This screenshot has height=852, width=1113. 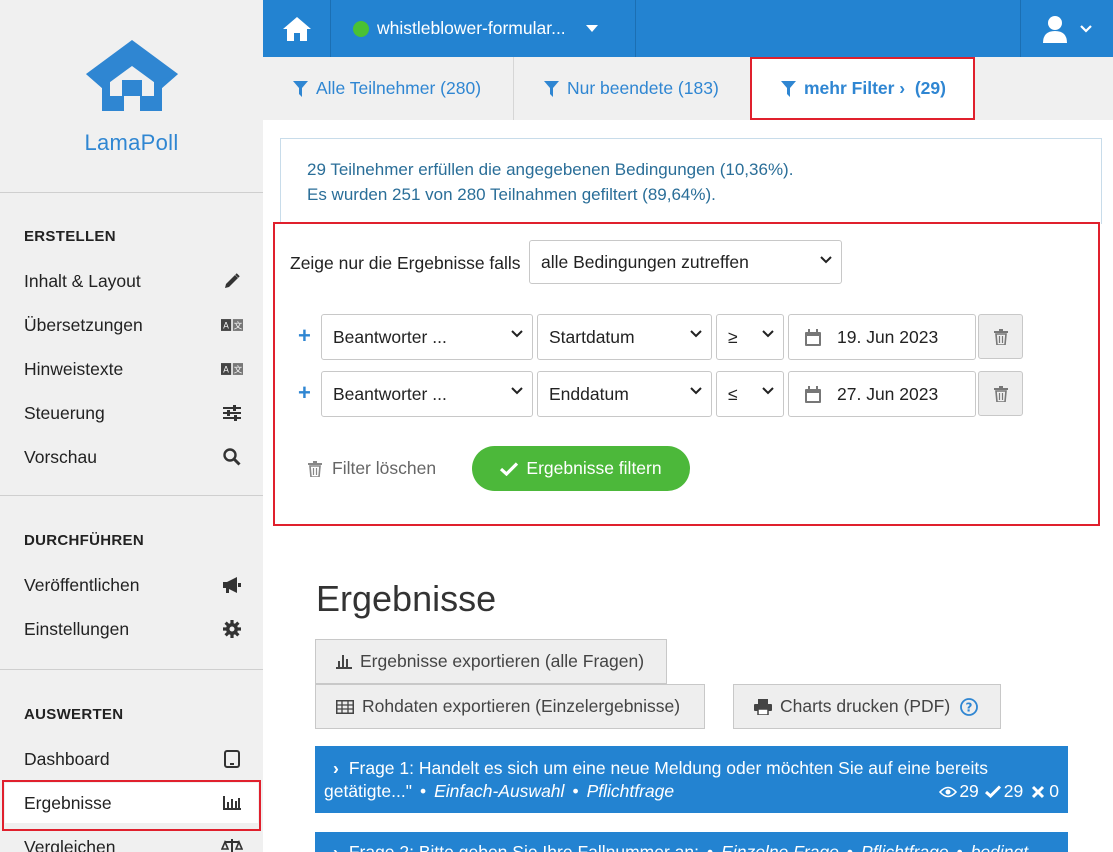 I want to click on condition-select: alle Bedingungen zutreffen, so click(x=685, y=262).